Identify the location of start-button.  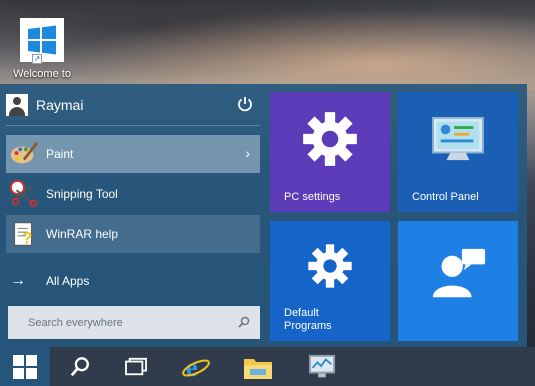
(25, 366).